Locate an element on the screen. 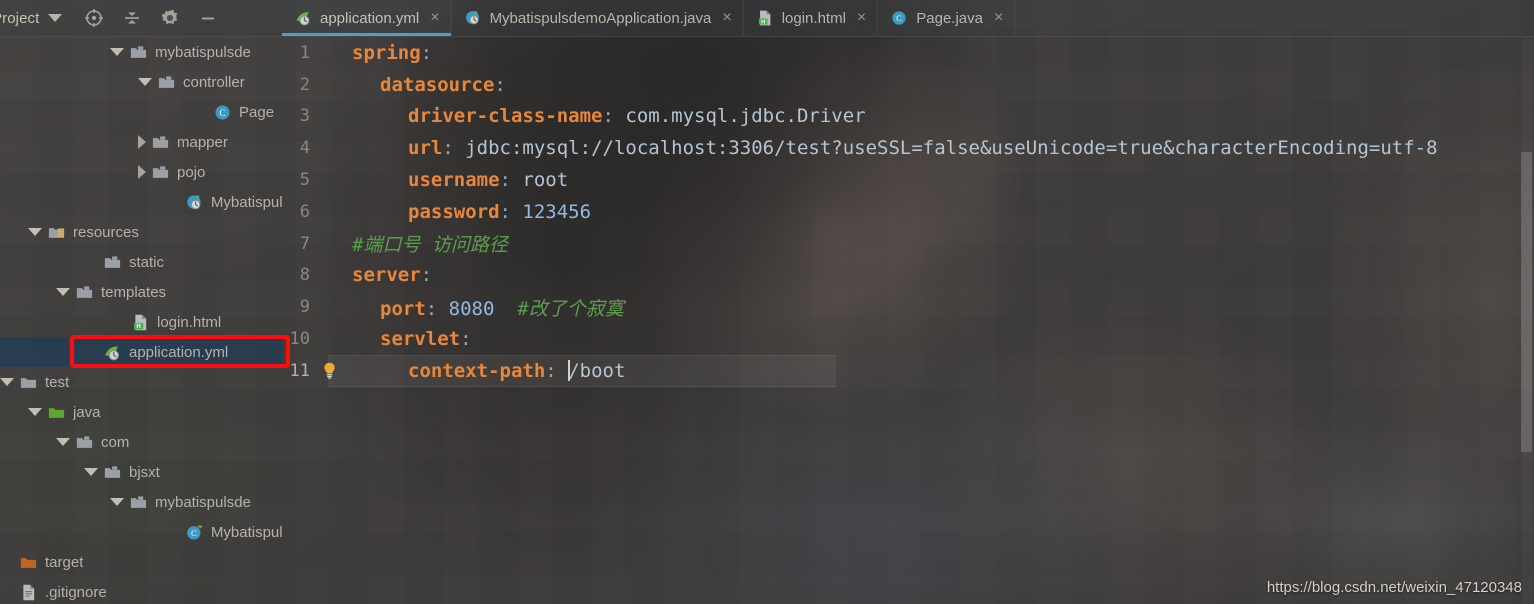 This screenshot has width=1534, height=604. line-content: driver-class-name: com.mysql.jdbc.Driver is located at coordinates (604, 116).